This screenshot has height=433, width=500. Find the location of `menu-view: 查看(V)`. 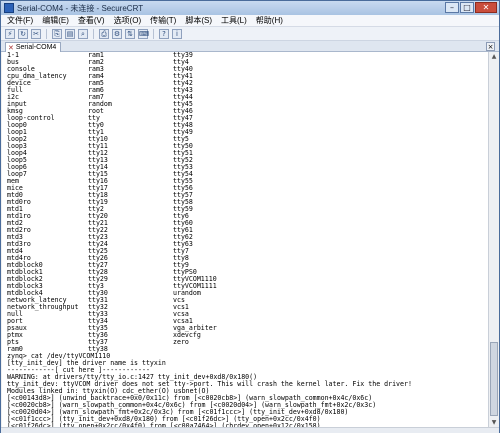

menu-view: 查看(V) is located at coordinates (91, 20).